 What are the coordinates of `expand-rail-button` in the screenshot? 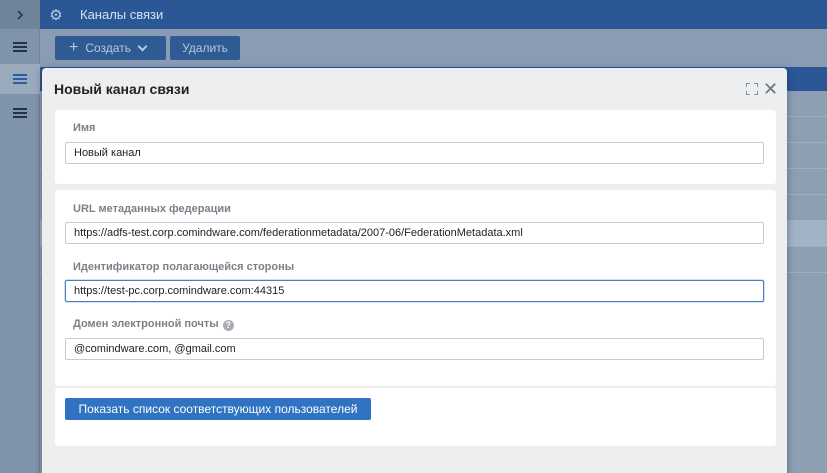 It's located at (20, 14).